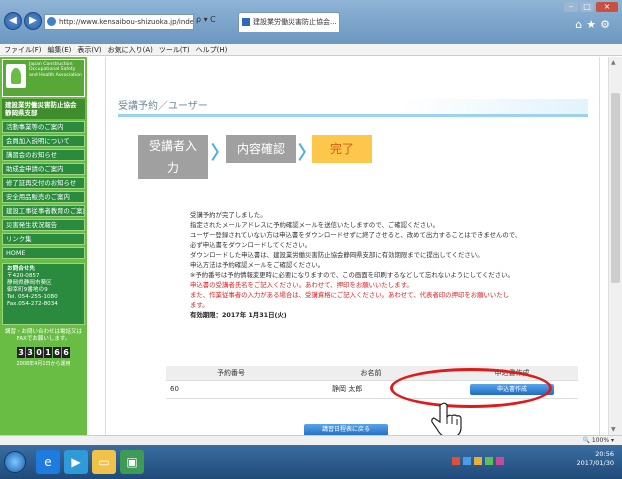  I want to click on counter-digit: 1, so click(48, 352).